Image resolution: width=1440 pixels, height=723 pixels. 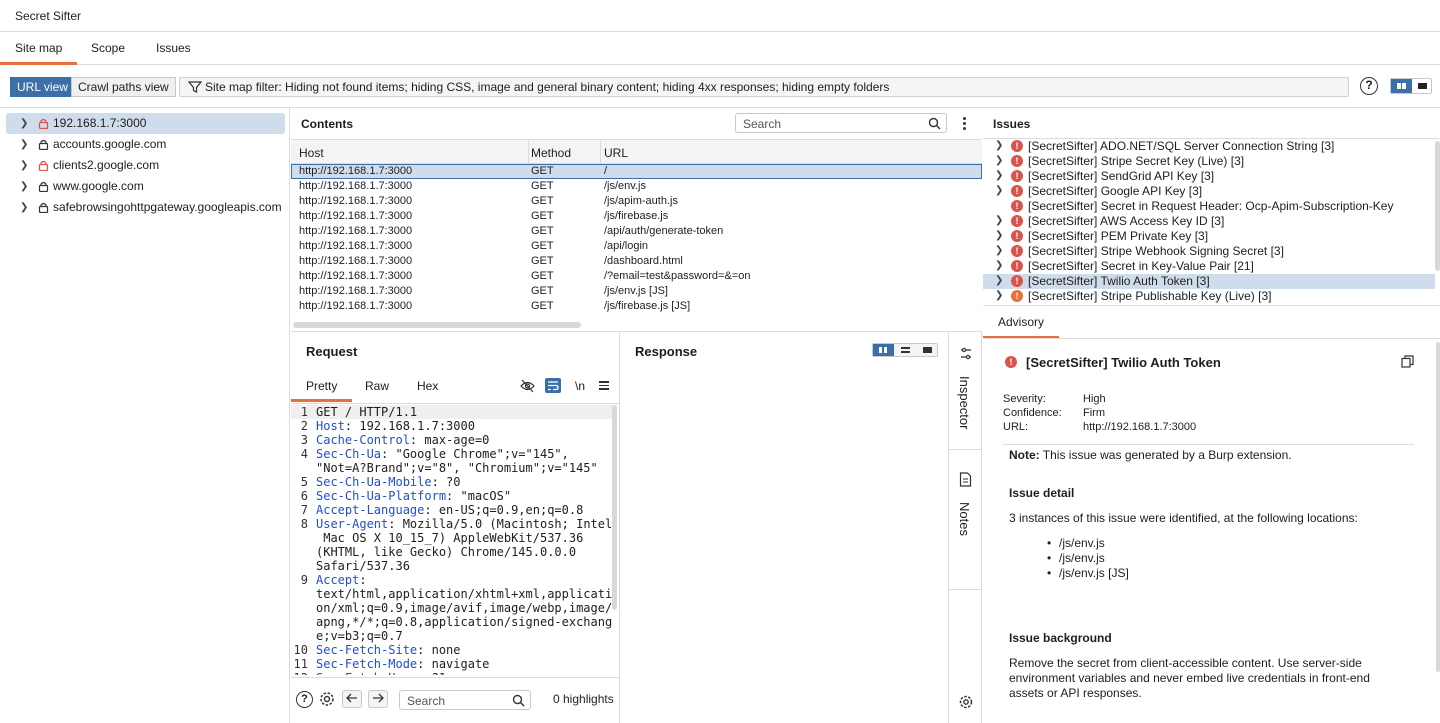 I want to click on crawl-paths-view-button: Crawl paths view, so click(x=123, y=87).